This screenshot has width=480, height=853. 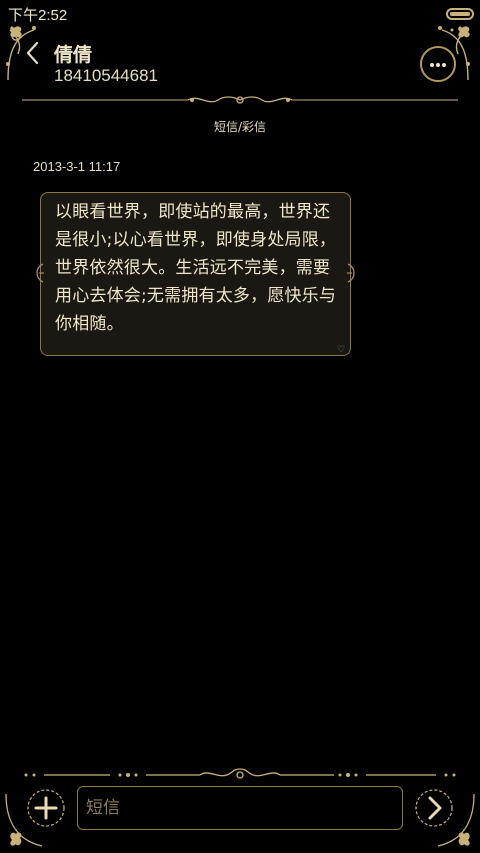 I want to click on bottom-ornament-band, so click(x=240, y=773).